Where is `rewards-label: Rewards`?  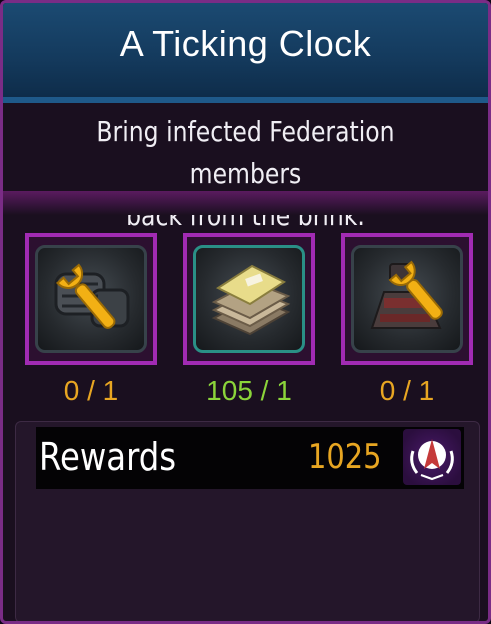
rewards-label: Rewards is located at coordinates (108, 457).